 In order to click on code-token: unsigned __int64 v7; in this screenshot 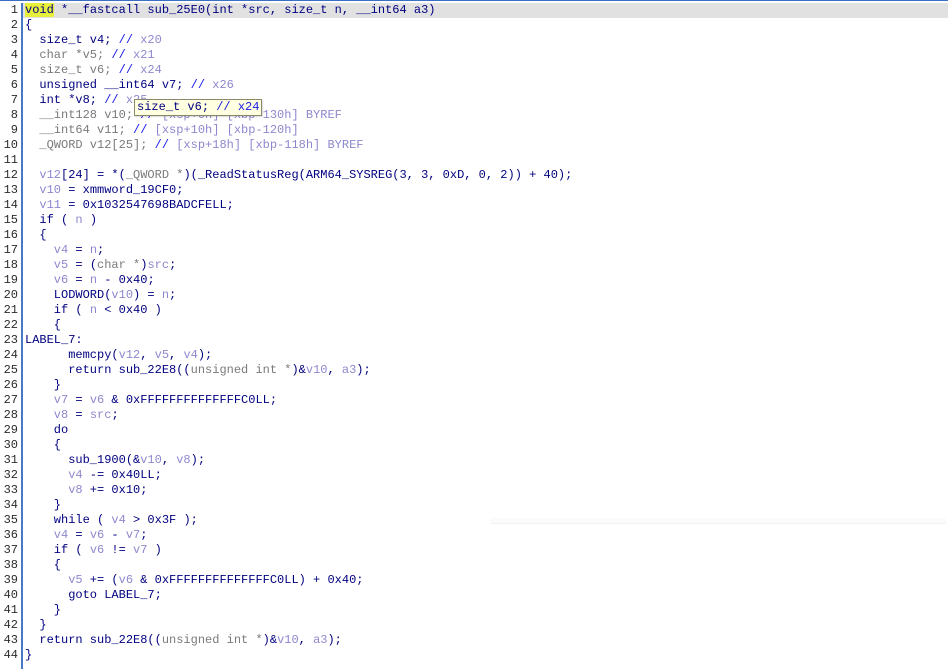, I will do `click(108, 85)`.